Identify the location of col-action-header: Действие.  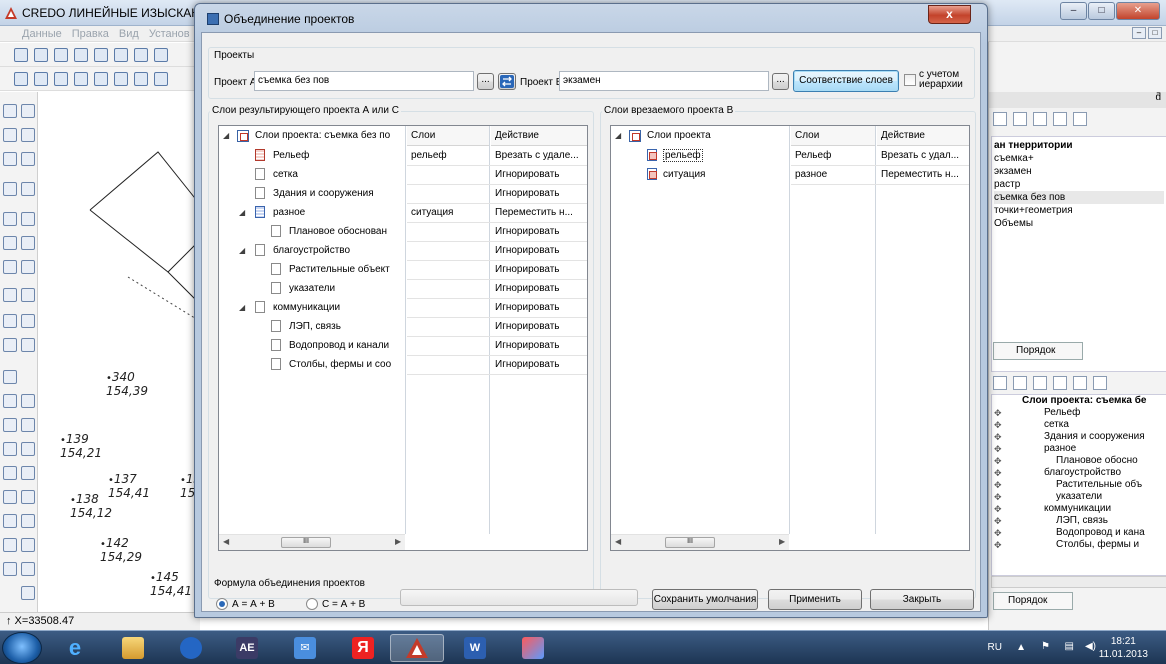
(923, 136).